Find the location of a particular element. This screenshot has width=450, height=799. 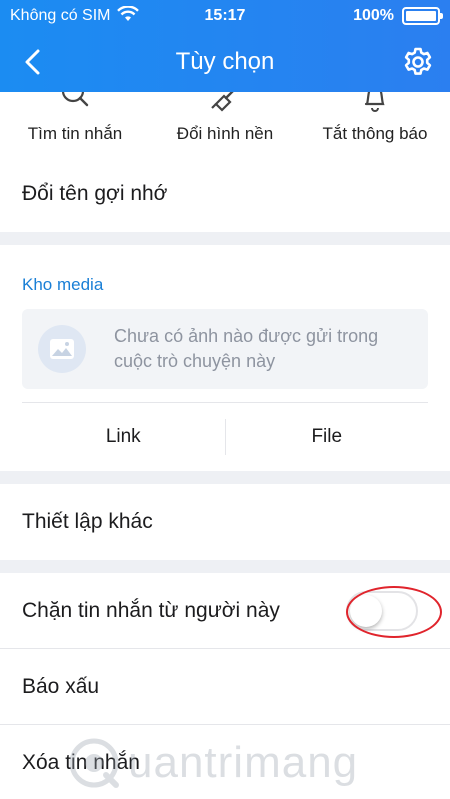

image-icon is located at coordinates (62, 349).